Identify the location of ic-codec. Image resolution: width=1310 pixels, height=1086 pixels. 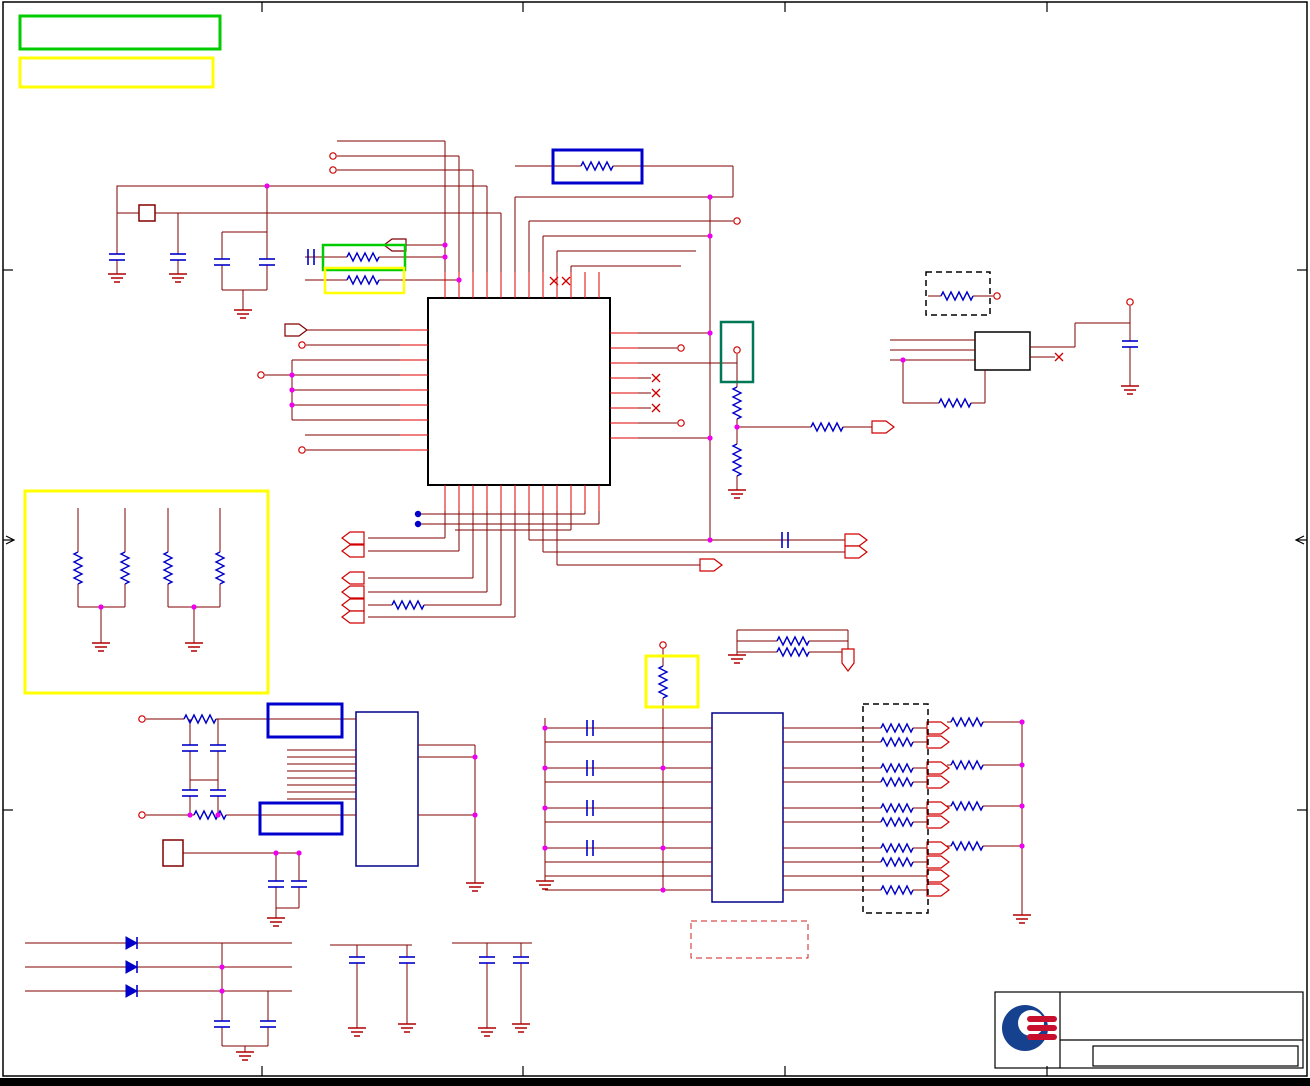
(387, 789).